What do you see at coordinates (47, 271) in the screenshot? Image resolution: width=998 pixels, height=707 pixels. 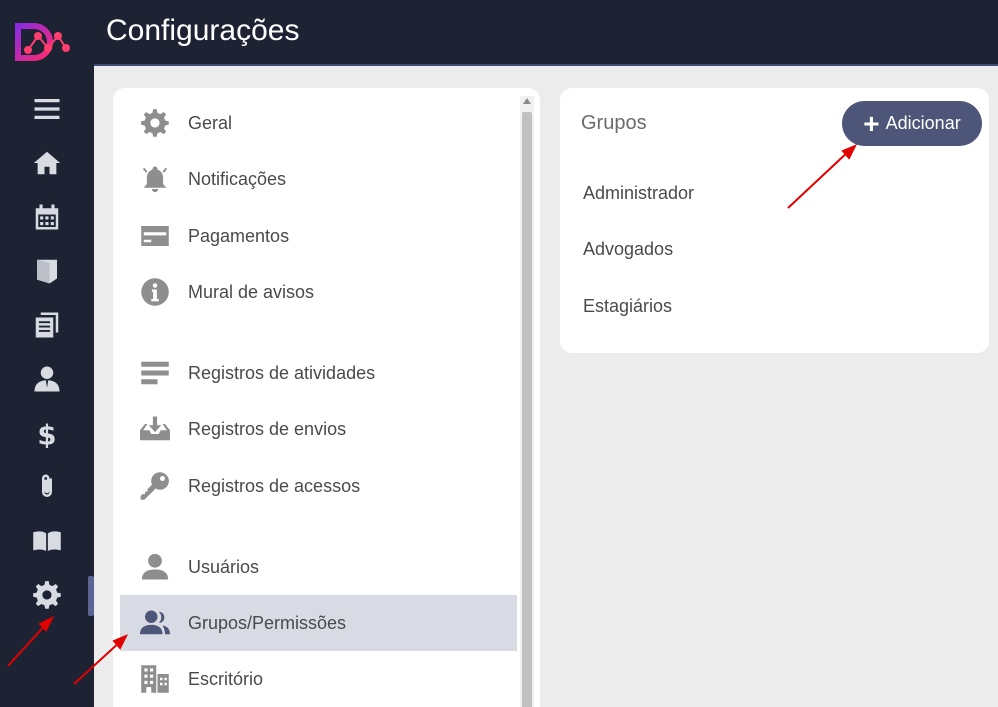 I see `folder-door-icon` at bounding box center [47, 271].